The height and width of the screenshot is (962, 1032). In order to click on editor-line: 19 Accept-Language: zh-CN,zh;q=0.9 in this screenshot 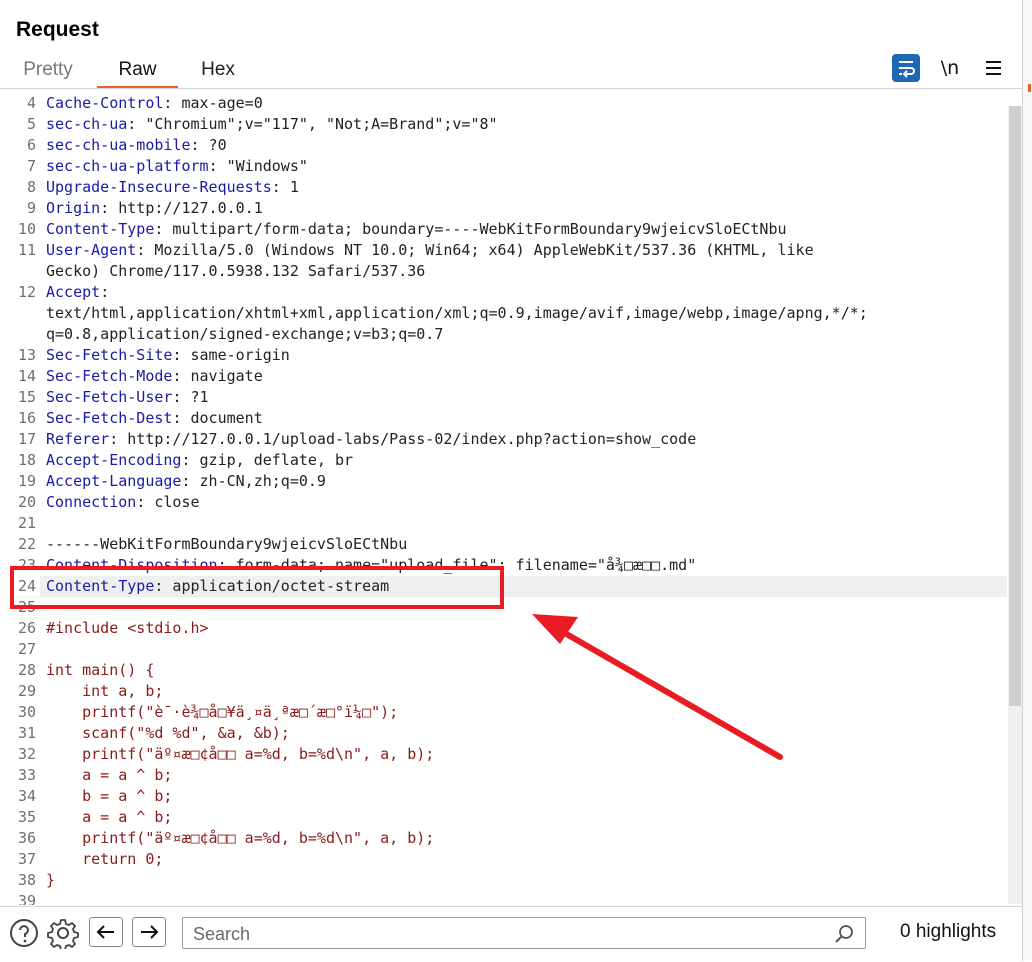, I will do `click(504, 481)`.